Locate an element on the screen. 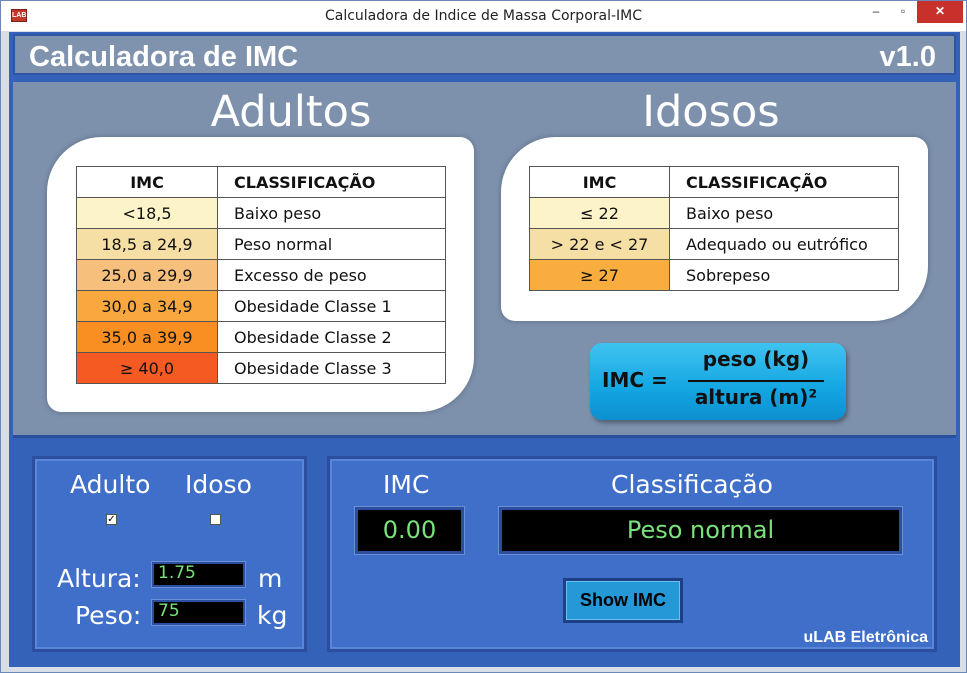 This screenshot has height=673, width=967. classification: Sobrepeso is located at coordinates (784, 275).